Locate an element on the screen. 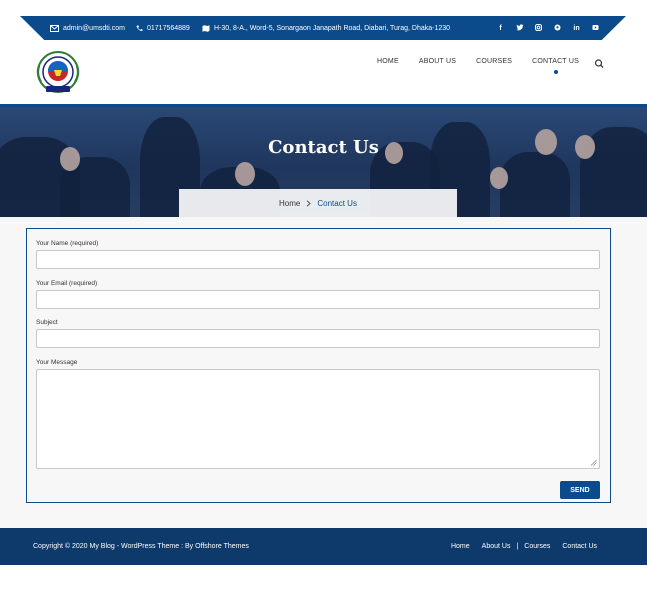 The height and width of the screenshot is (616, 647). main-nav: HOME ABOUT US COURSES CONTACT US is located at coordinates (487, 64).